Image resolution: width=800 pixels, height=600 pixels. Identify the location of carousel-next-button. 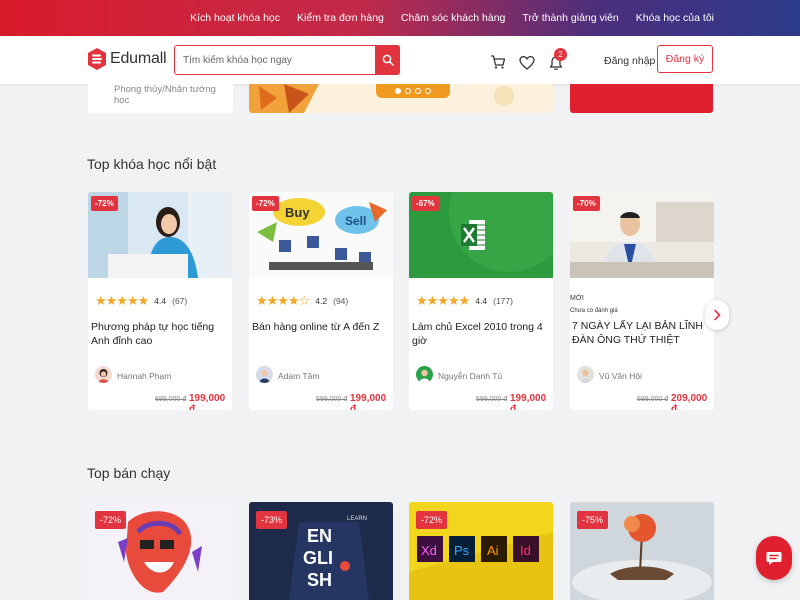
(717, 315).